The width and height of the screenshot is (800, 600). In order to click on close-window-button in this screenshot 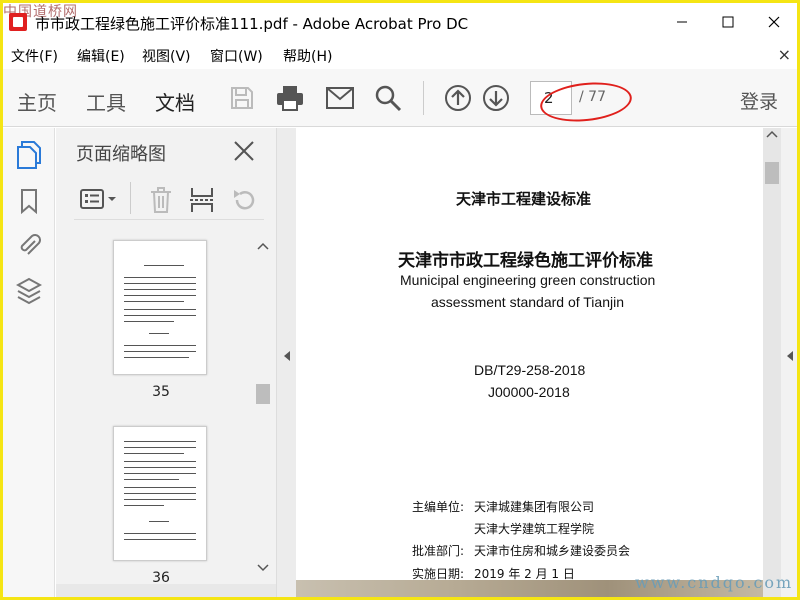, I will do `click(774, 22)`.